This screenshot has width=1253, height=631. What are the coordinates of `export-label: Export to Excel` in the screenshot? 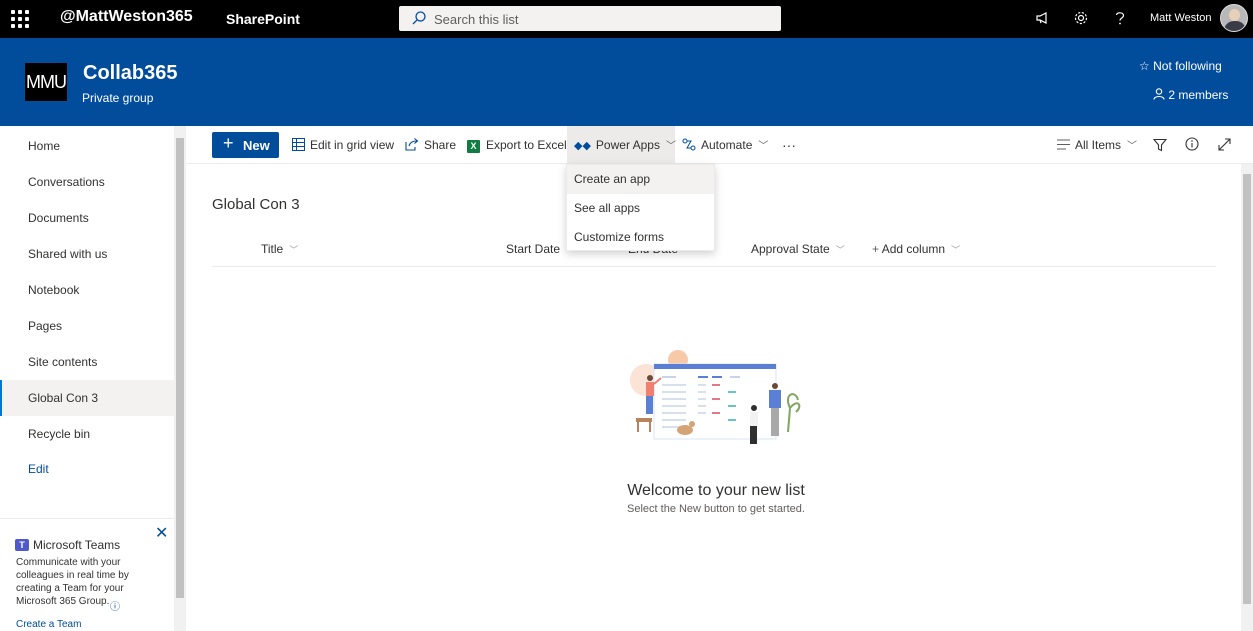 It's located at (526, 145).